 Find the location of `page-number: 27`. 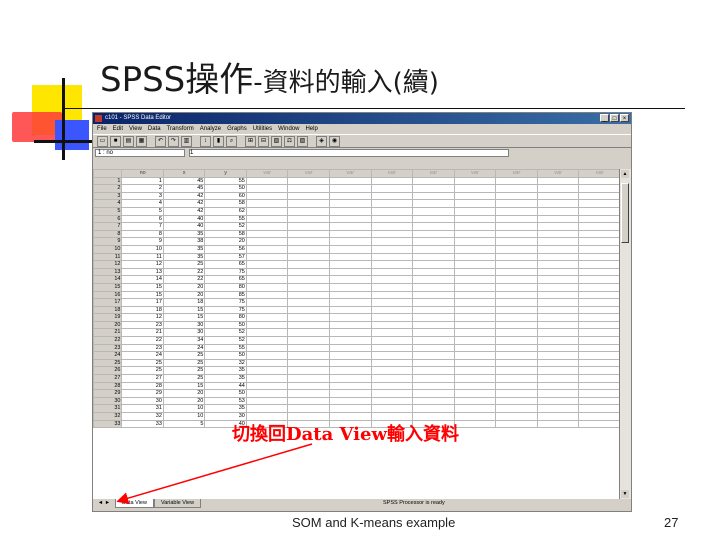

page-number: 27 is located at coordinates (671, 522).